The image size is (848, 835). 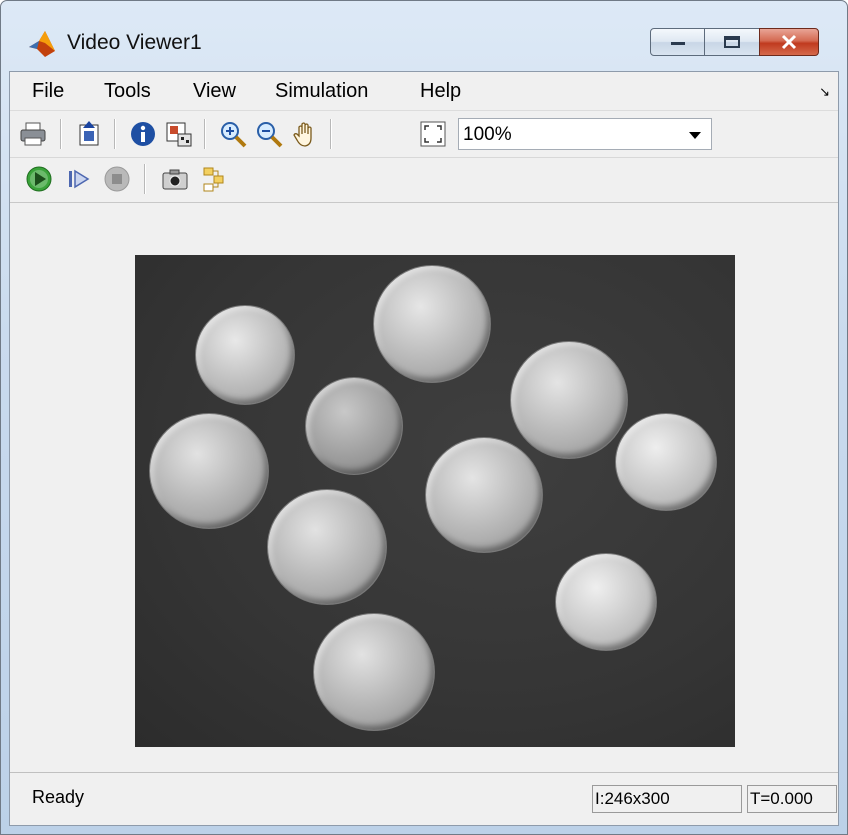 I want to click on info-button, so click(x=143, y=134).